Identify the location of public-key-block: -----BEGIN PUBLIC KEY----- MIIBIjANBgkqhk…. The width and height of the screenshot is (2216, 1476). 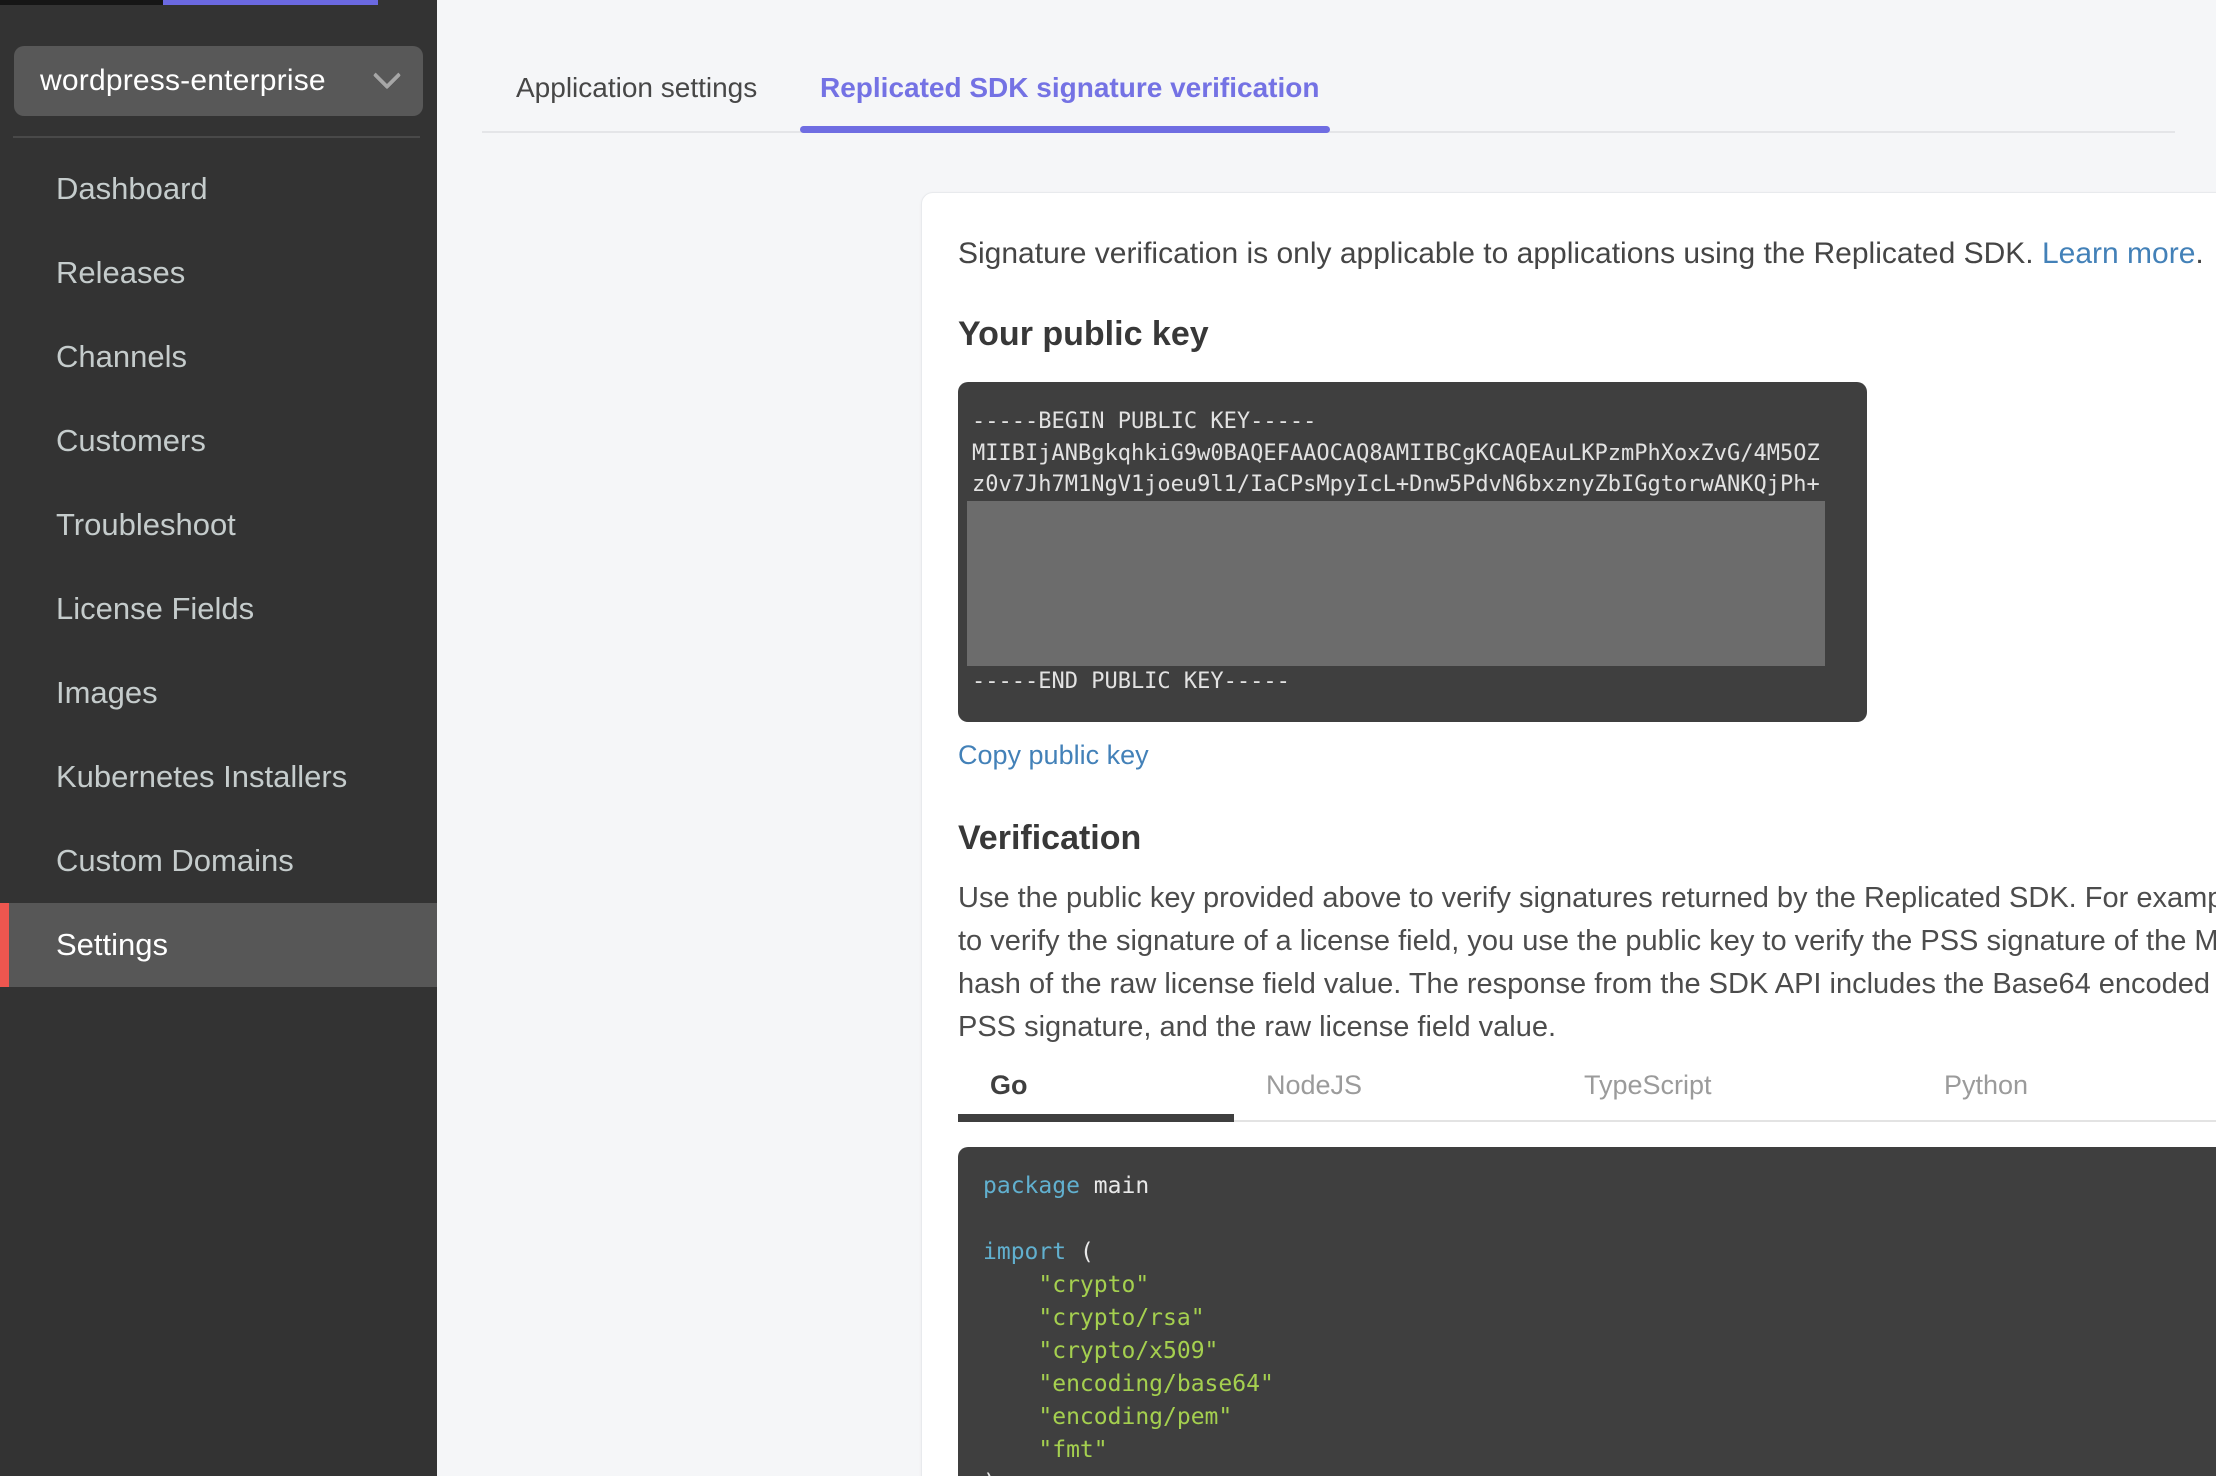
(1412, 552).